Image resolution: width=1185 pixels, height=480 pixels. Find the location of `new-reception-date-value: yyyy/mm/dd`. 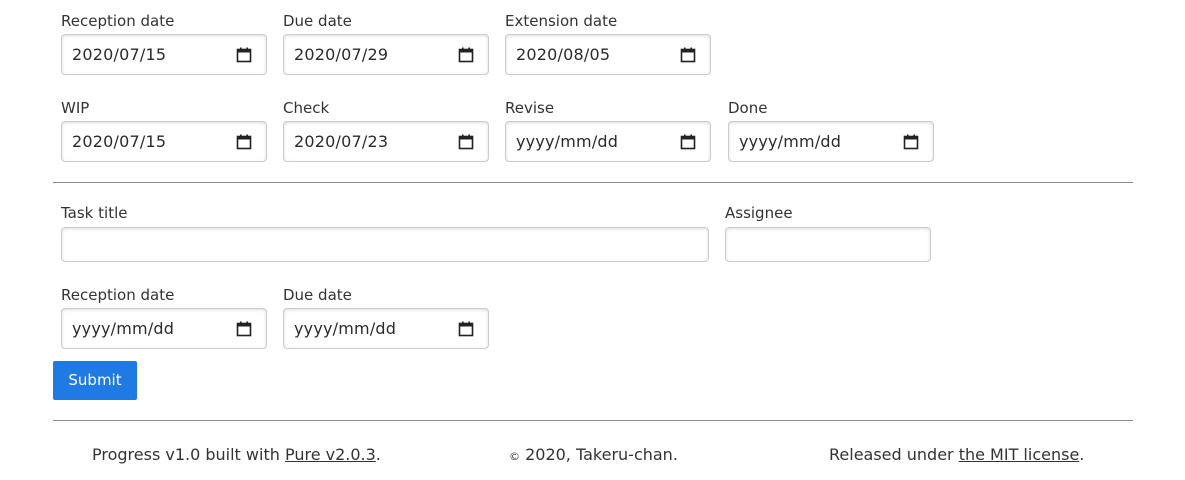

new-reception-date-value: yyyy/mm/dd is located at coordinates (123, 328).